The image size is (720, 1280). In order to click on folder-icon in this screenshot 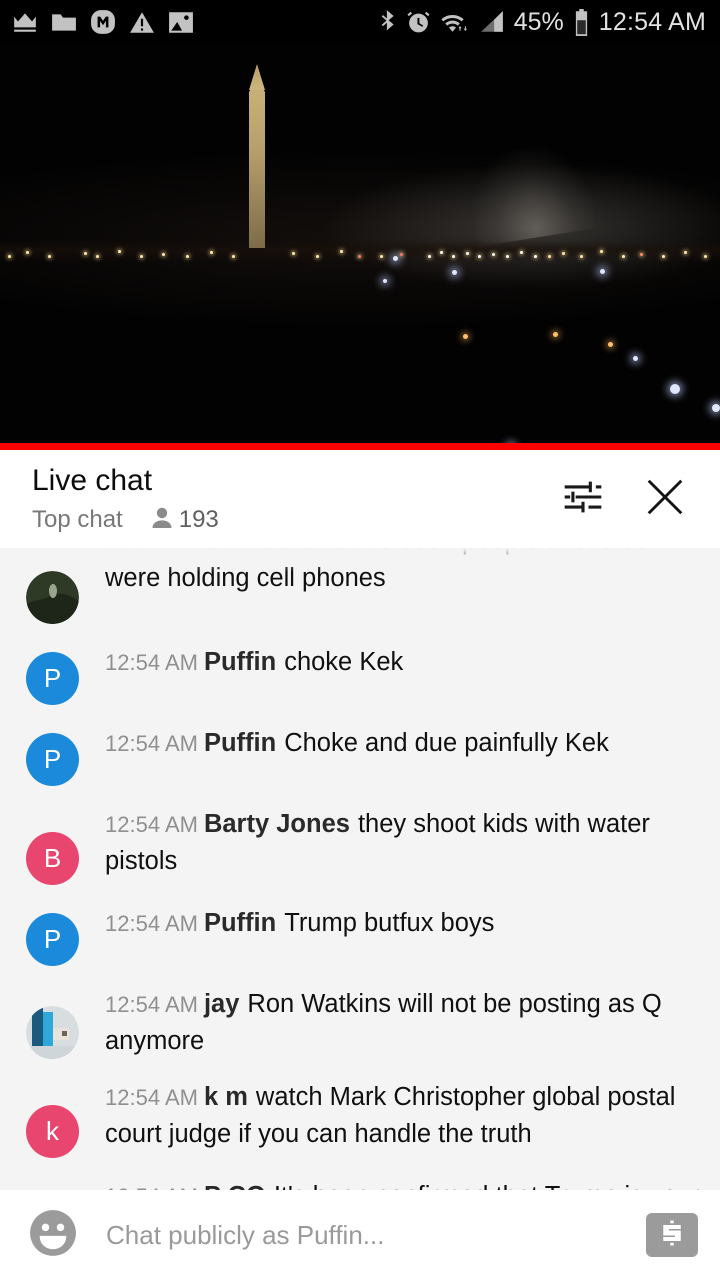, I will do `click(64, 22)`.